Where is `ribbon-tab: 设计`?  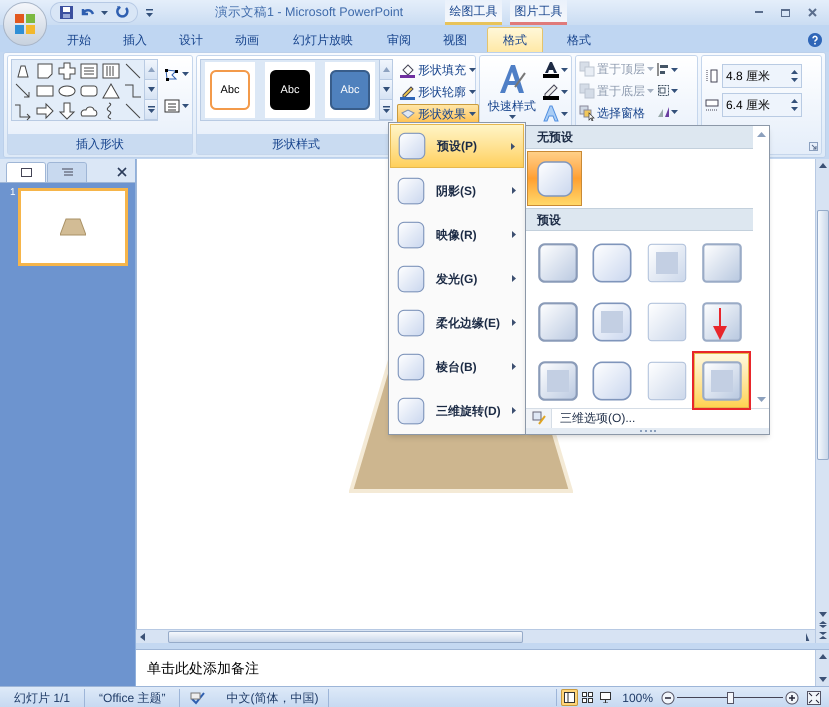 ribbon-tab: 设计 is located at coordinates (191, 39).